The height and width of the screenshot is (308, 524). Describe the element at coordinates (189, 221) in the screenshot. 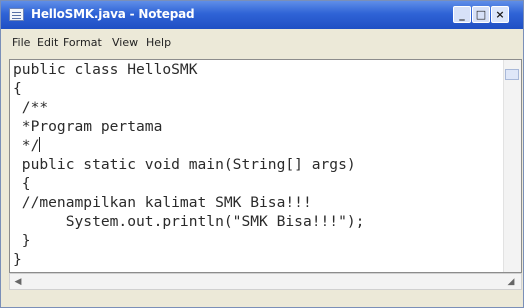

I see `code-line: System.out.println("SMK Bisa!!!");` at that location.